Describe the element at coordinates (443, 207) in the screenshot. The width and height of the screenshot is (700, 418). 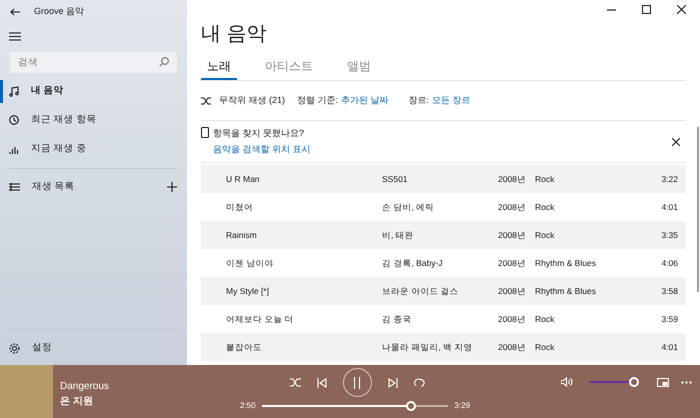
I see `song-row: 미쳤어 손 담비, 에릭 2008년 Rock 4:01` at that location.